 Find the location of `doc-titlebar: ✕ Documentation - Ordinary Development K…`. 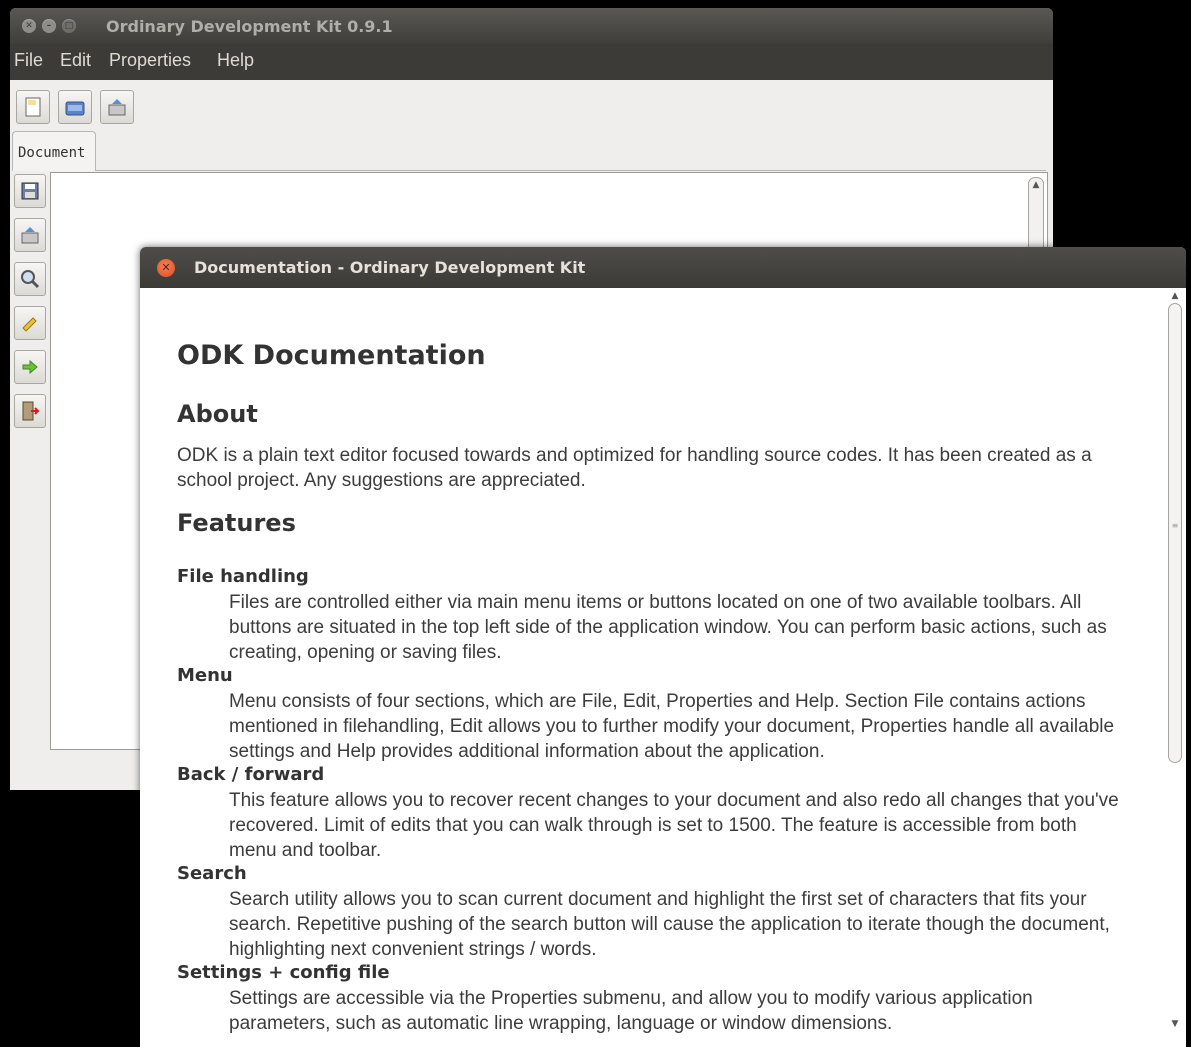

doc-titlebar: ✕ Documentation - Ordinary Development K… is located at coordinates (663, 267).